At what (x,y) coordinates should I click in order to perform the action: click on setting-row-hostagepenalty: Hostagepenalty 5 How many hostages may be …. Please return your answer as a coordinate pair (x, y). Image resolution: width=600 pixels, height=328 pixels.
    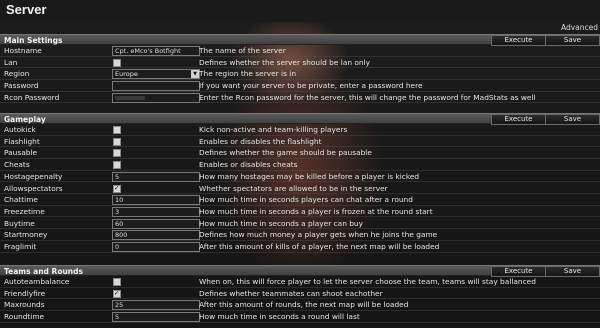
    Looking at the image, I should click on (300, 177).